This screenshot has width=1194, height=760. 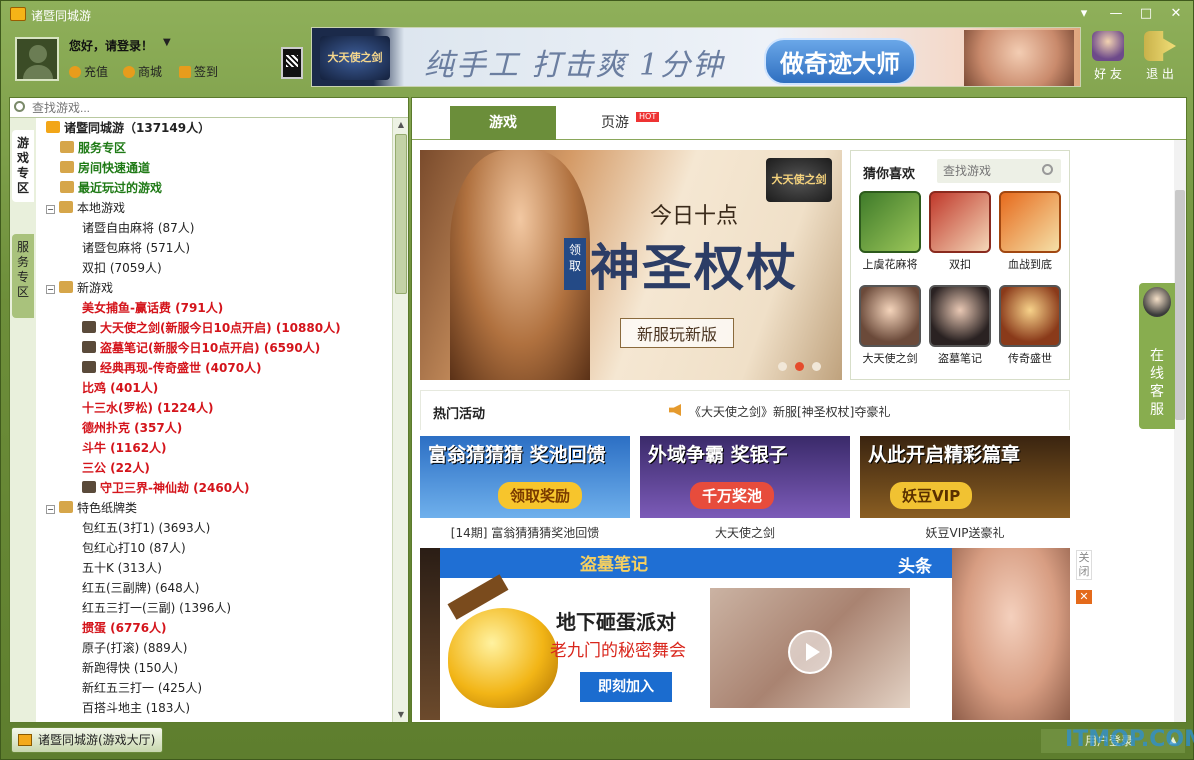 What do you see at coordinates (105, 168) in the screenshot?
I see `tree-item: 房间快速通道` at bounding box center [105, 168].